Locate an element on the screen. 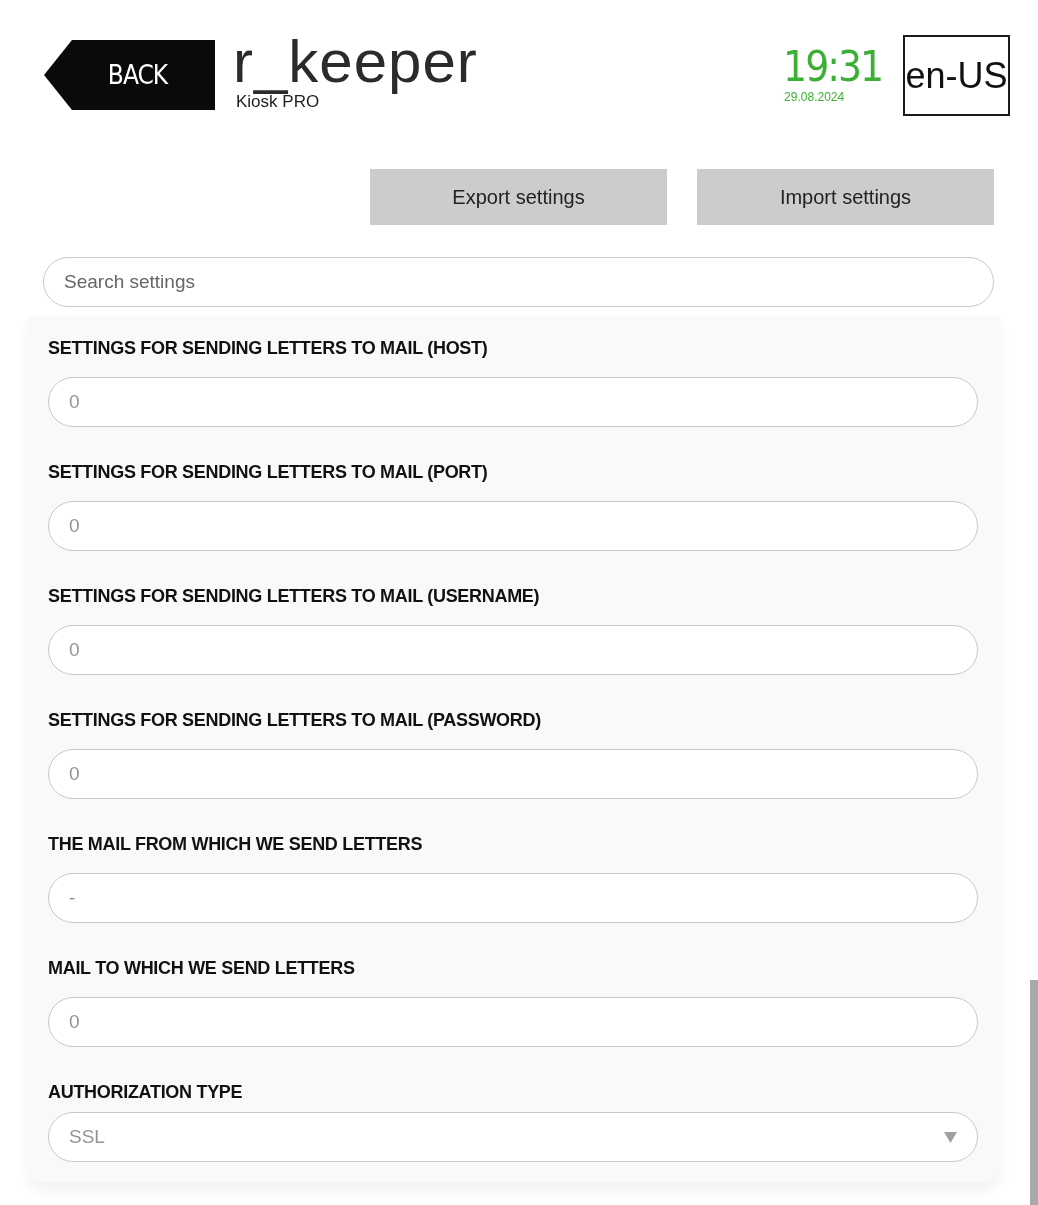 This screenshot has height=1205, width=1038. setting-label: MAIL TO WHICH WE SEND LETTERS is located at coordinates (202, 968).